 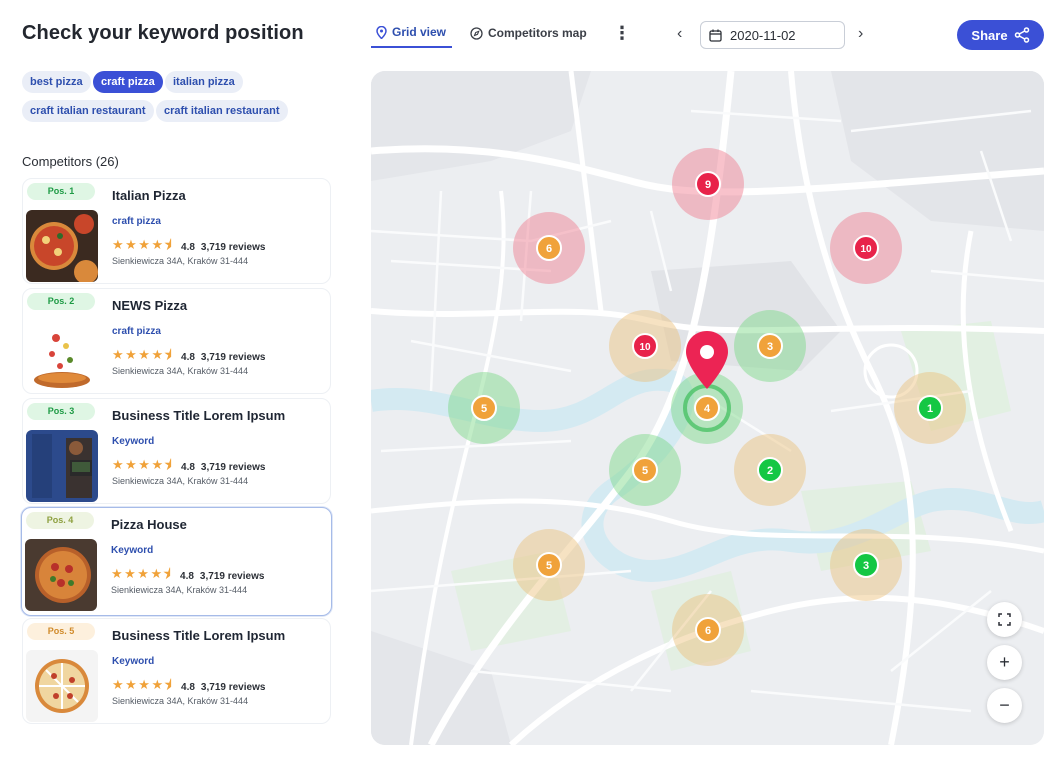 What do you see at coordinates (133, 661) in the screenshot?
I see `business-keyword: Keyword` at bounding box center [133, 661].